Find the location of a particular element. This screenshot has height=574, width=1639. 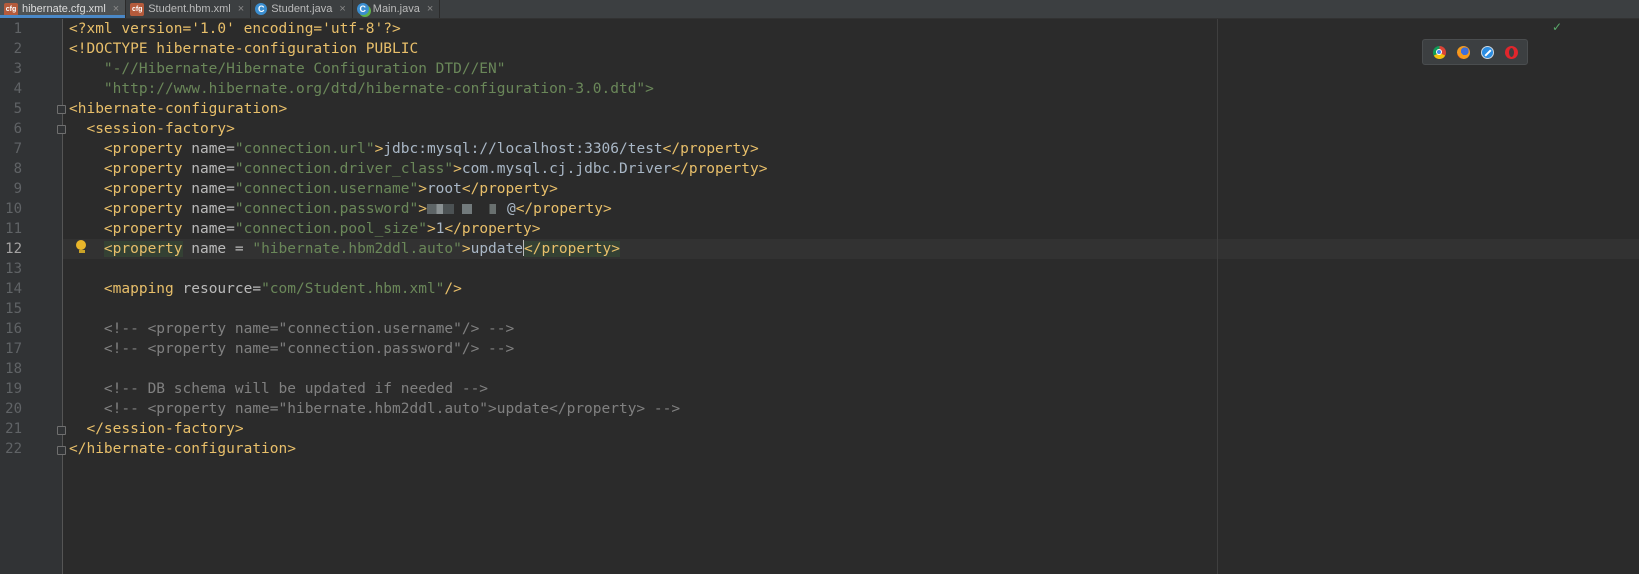

property-value: jdbc:mysql://localhost:3306/test is located at coordinates (523, 149).